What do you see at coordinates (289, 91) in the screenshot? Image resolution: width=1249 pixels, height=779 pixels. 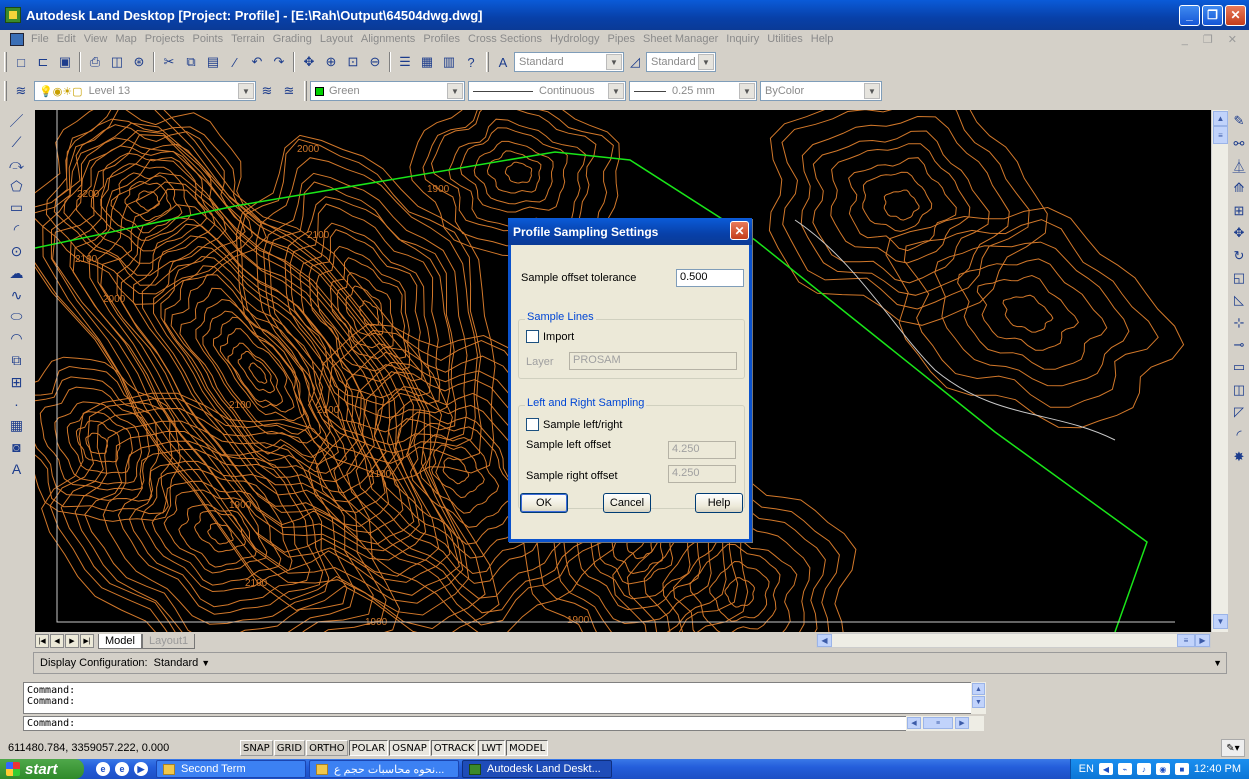 I see `layer-previous-icon: ≊` at bounding box center [289, 91].